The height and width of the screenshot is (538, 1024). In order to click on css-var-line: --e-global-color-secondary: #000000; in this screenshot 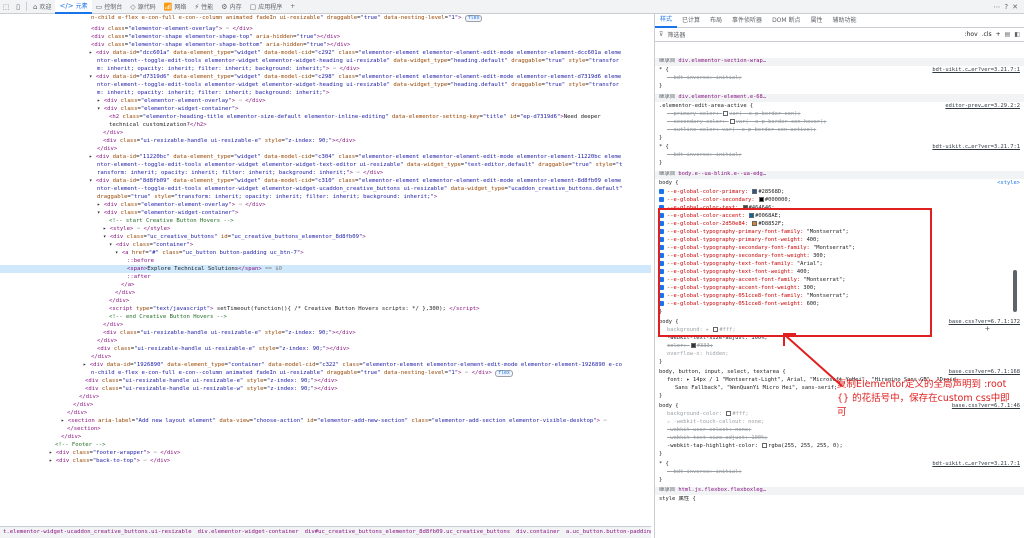, I will do `click(839, 201)`.